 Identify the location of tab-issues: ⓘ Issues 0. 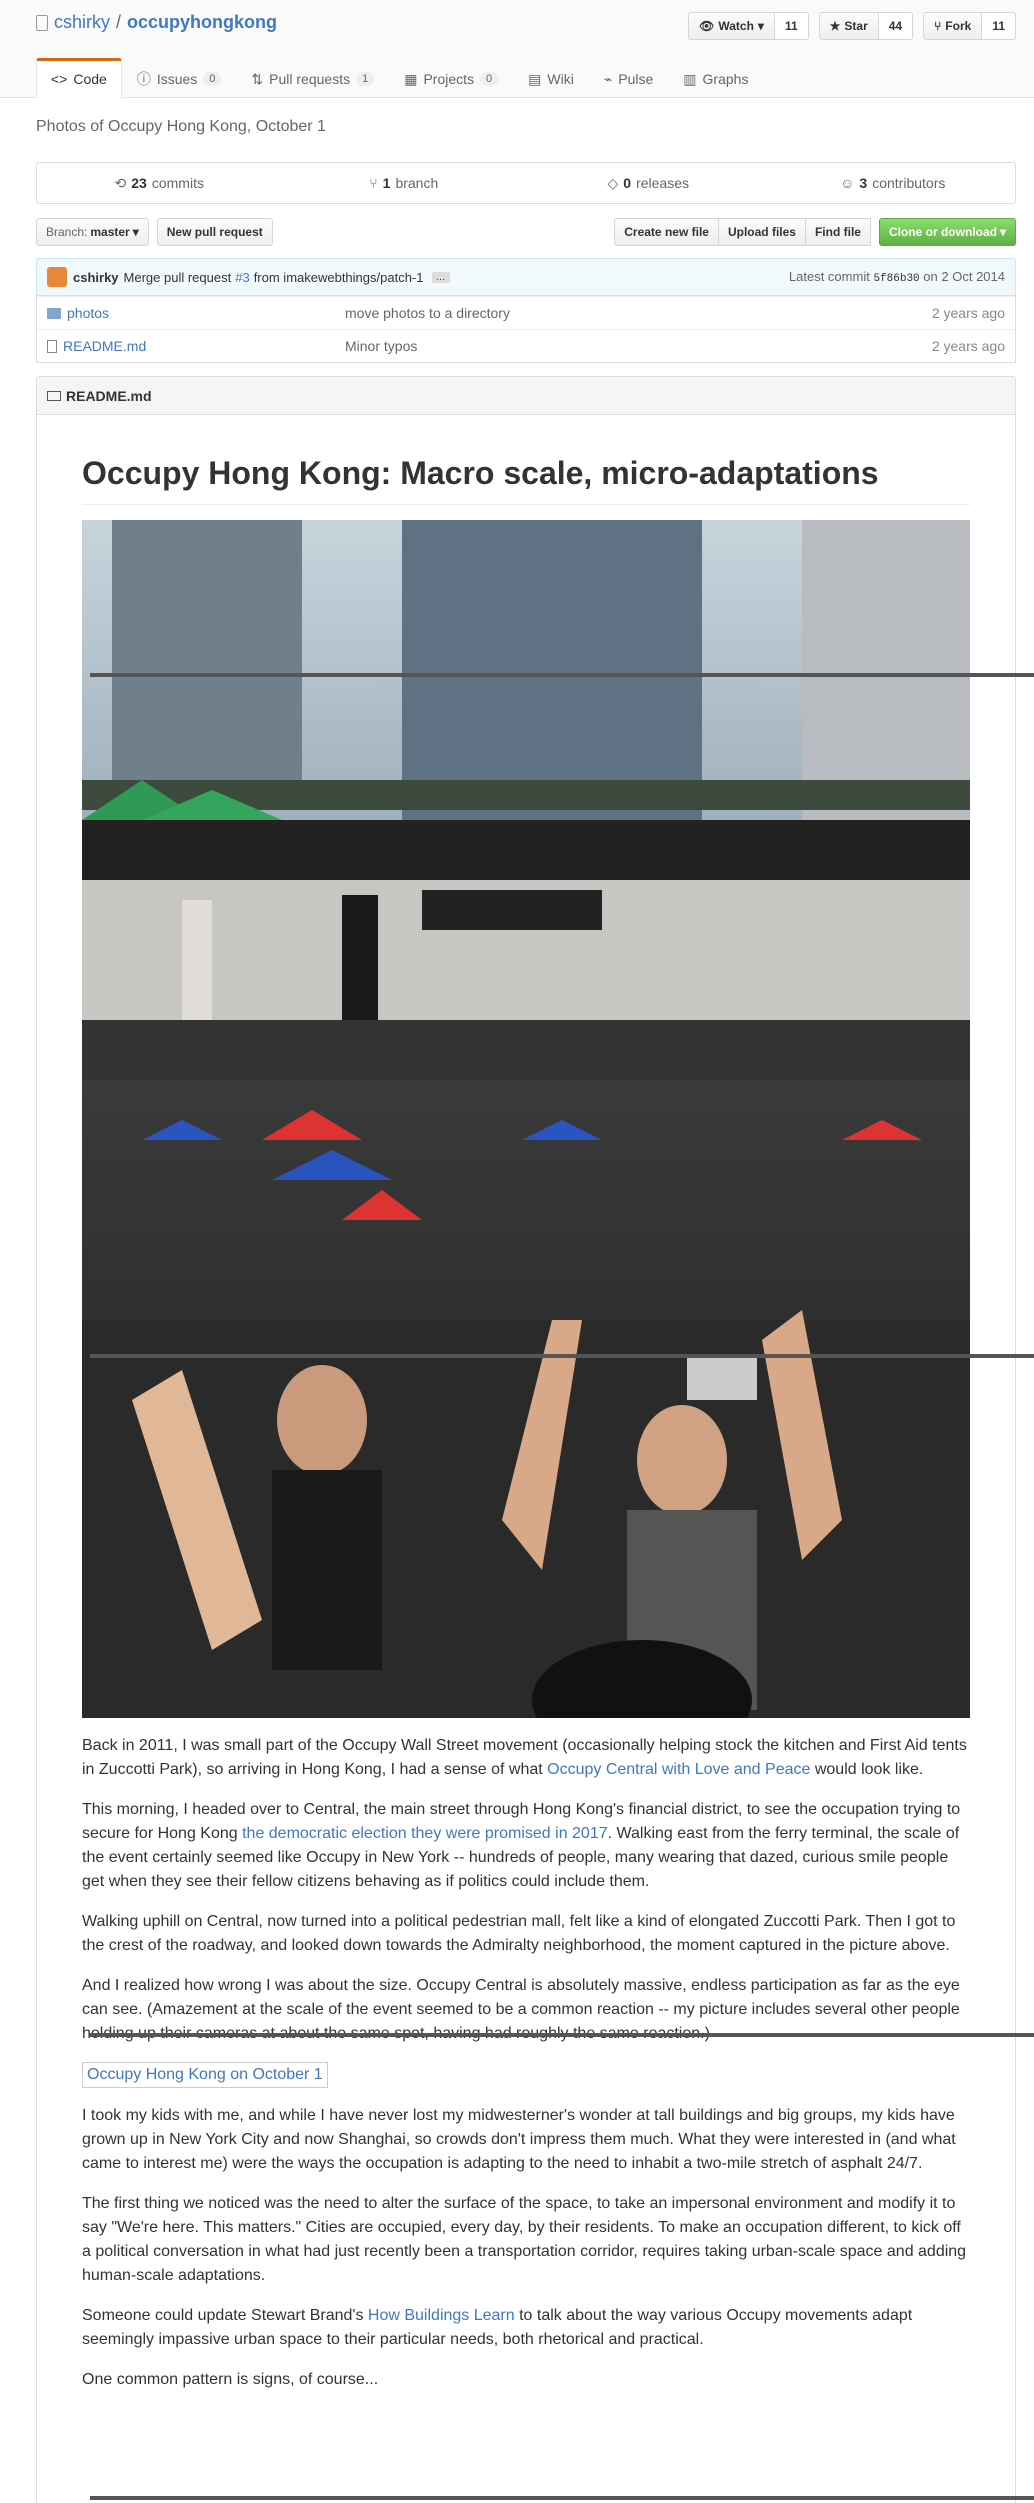
(179, 78).